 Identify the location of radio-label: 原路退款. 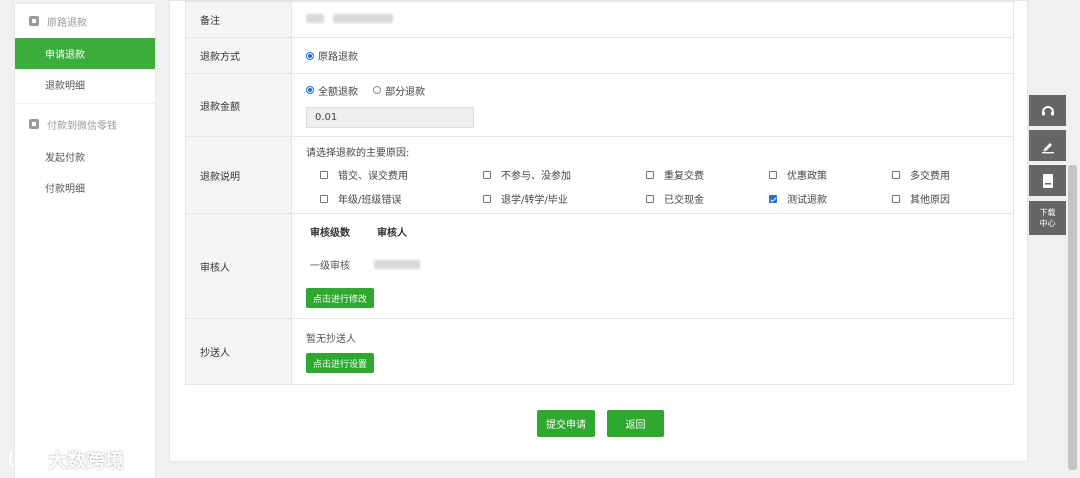
(338, 57).